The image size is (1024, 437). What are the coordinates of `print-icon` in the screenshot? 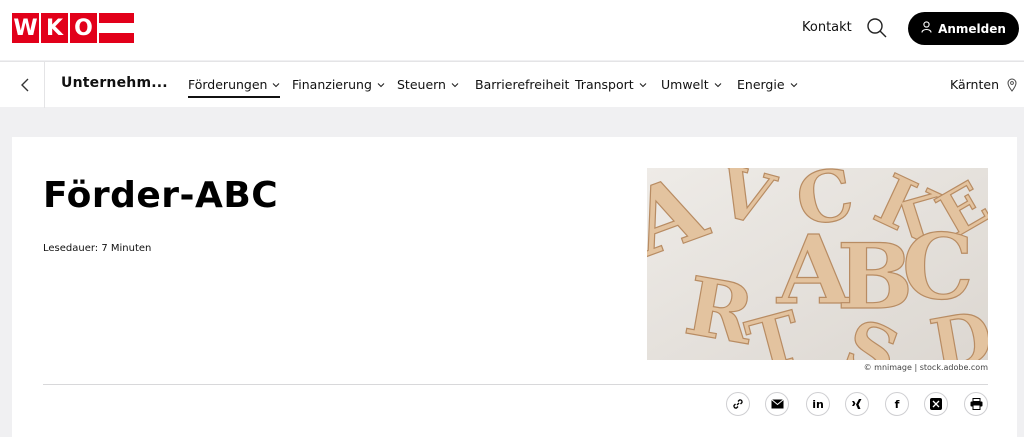 It's located at (976, 404).